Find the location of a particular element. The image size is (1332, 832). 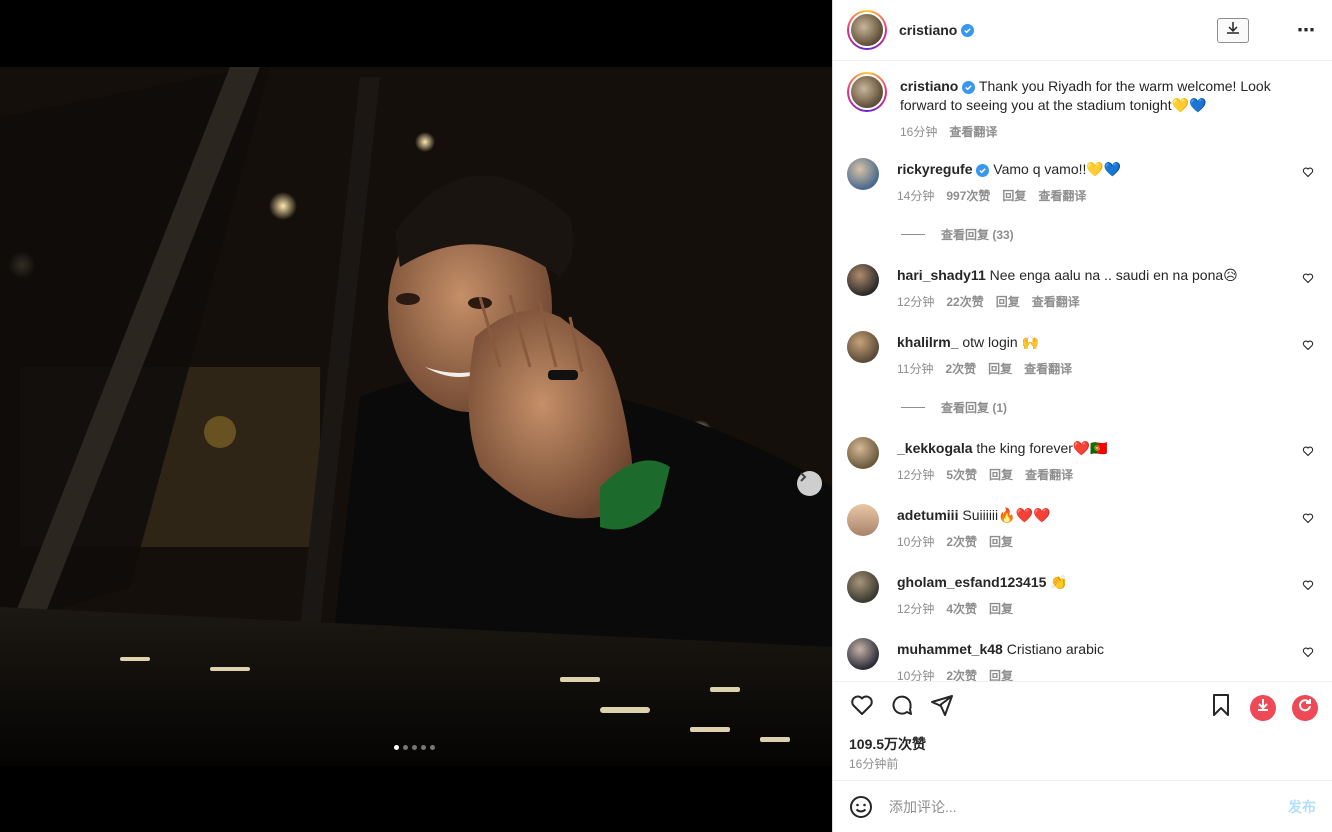

caption-time: 16分钟 is located at coordinates (919, 132).